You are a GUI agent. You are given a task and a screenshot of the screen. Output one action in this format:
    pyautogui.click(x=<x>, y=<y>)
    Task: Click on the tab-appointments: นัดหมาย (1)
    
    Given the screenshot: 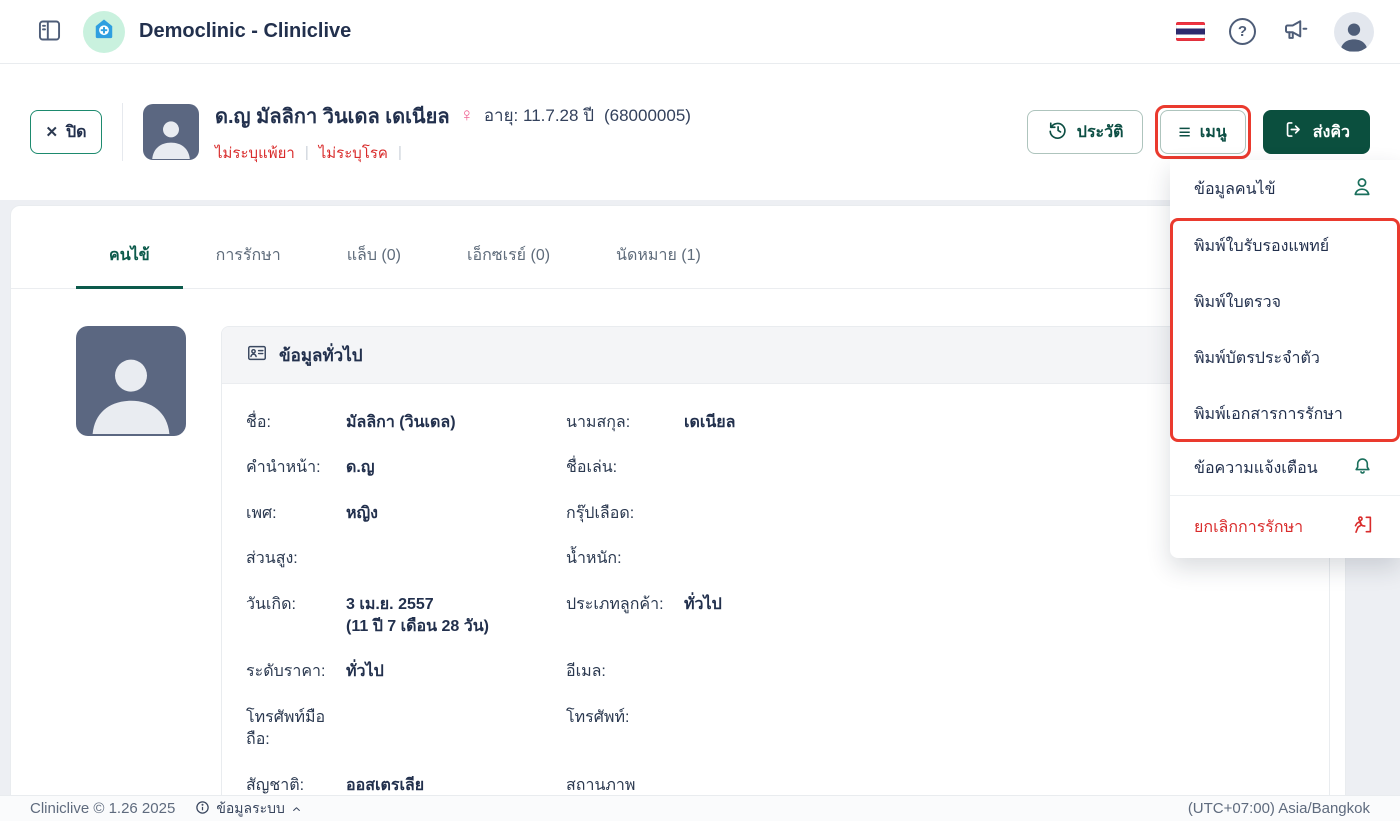 What is the action you would take?
    pyautogui.click(x=658, y=257)
    